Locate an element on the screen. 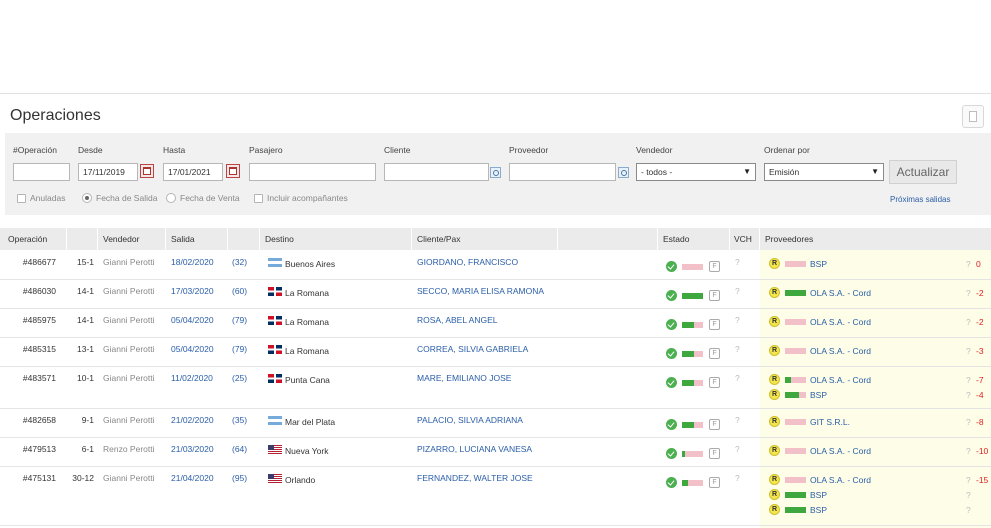  cliente-link: SECCO, MARIA ELISA RAMONA is located at coordinates (480, 291).